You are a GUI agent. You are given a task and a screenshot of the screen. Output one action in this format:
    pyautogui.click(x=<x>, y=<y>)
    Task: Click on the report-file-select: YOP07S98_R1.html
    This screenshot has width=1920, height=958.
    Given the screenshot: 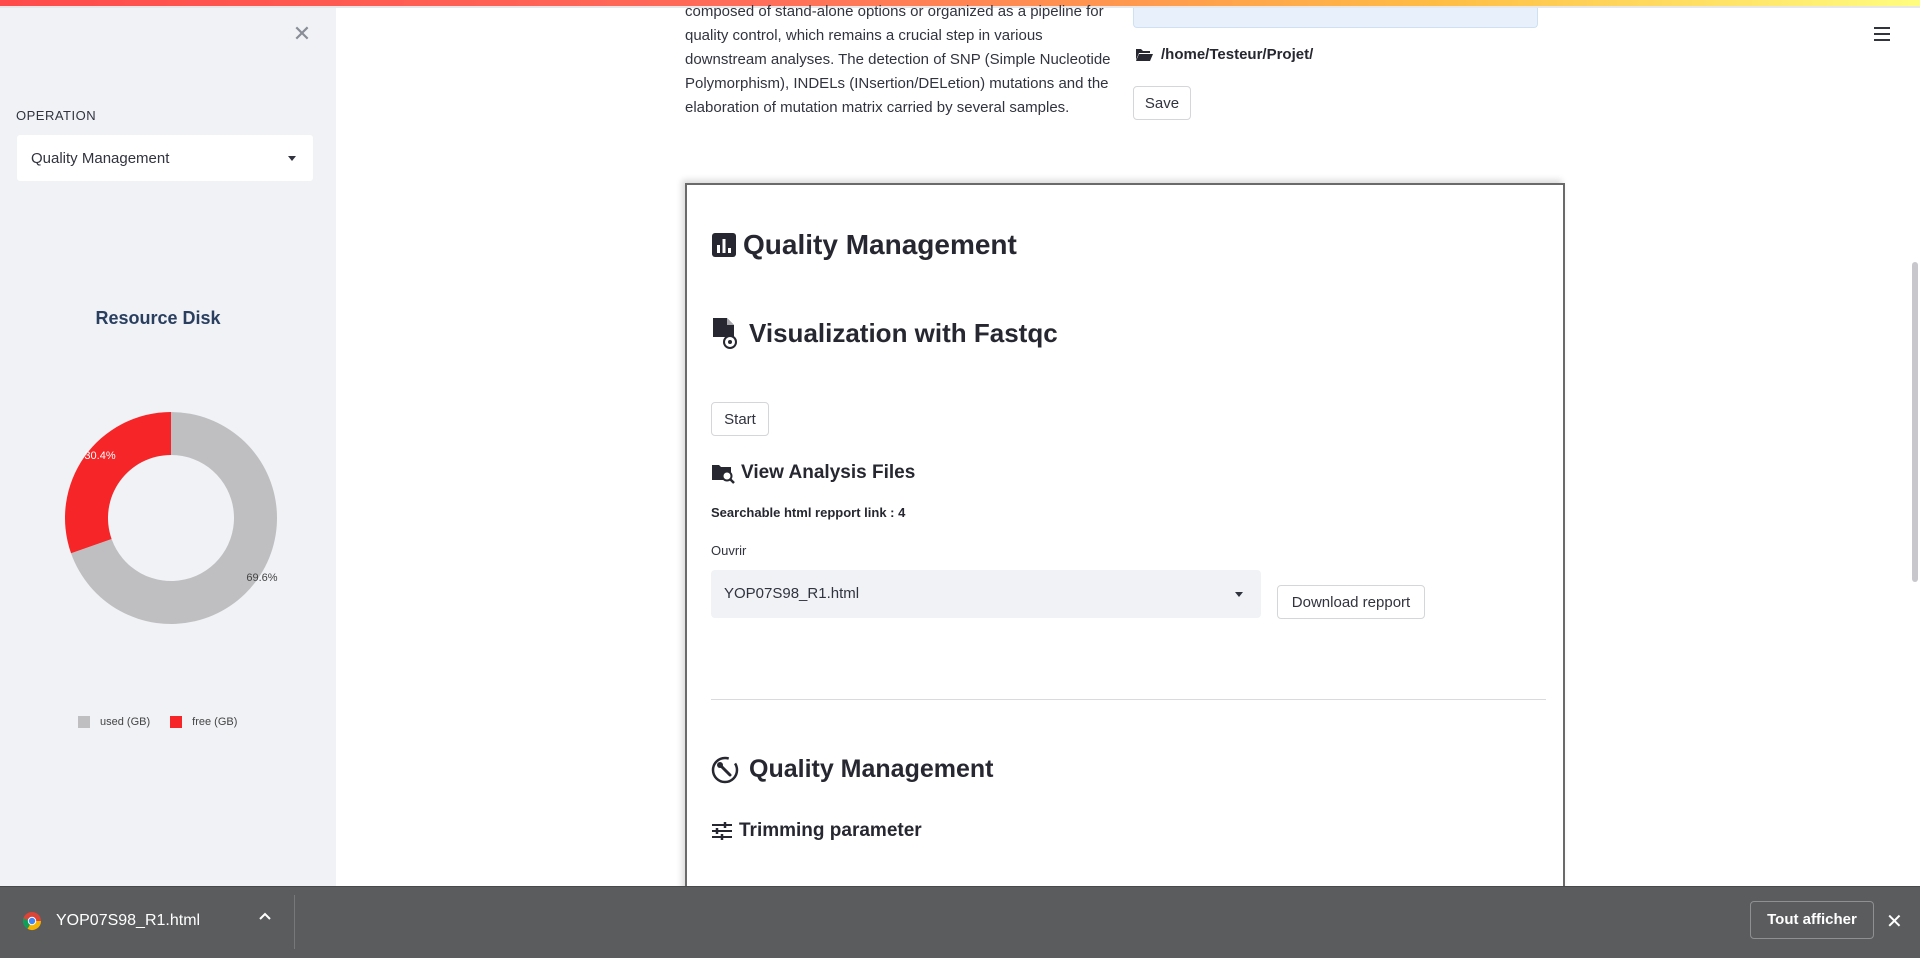 What is the action you would take?
    pyautogui.click(x=986, y=594)
    